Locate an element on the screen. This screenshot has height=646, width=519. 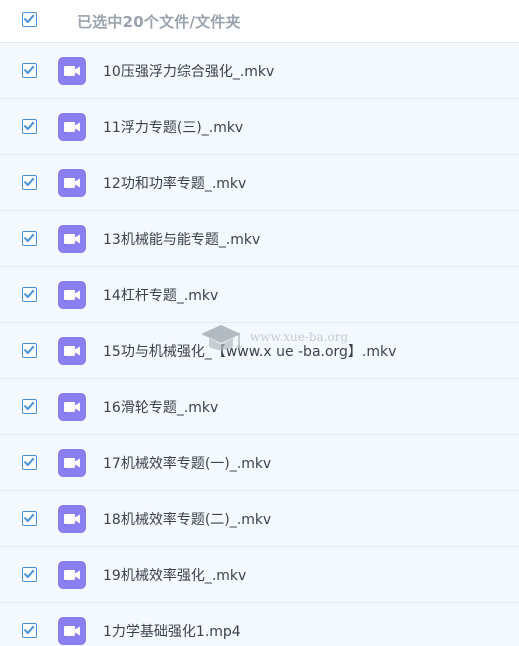
file-name: 13机械能与能专题_.mkv is located at coordinates (182, 240).